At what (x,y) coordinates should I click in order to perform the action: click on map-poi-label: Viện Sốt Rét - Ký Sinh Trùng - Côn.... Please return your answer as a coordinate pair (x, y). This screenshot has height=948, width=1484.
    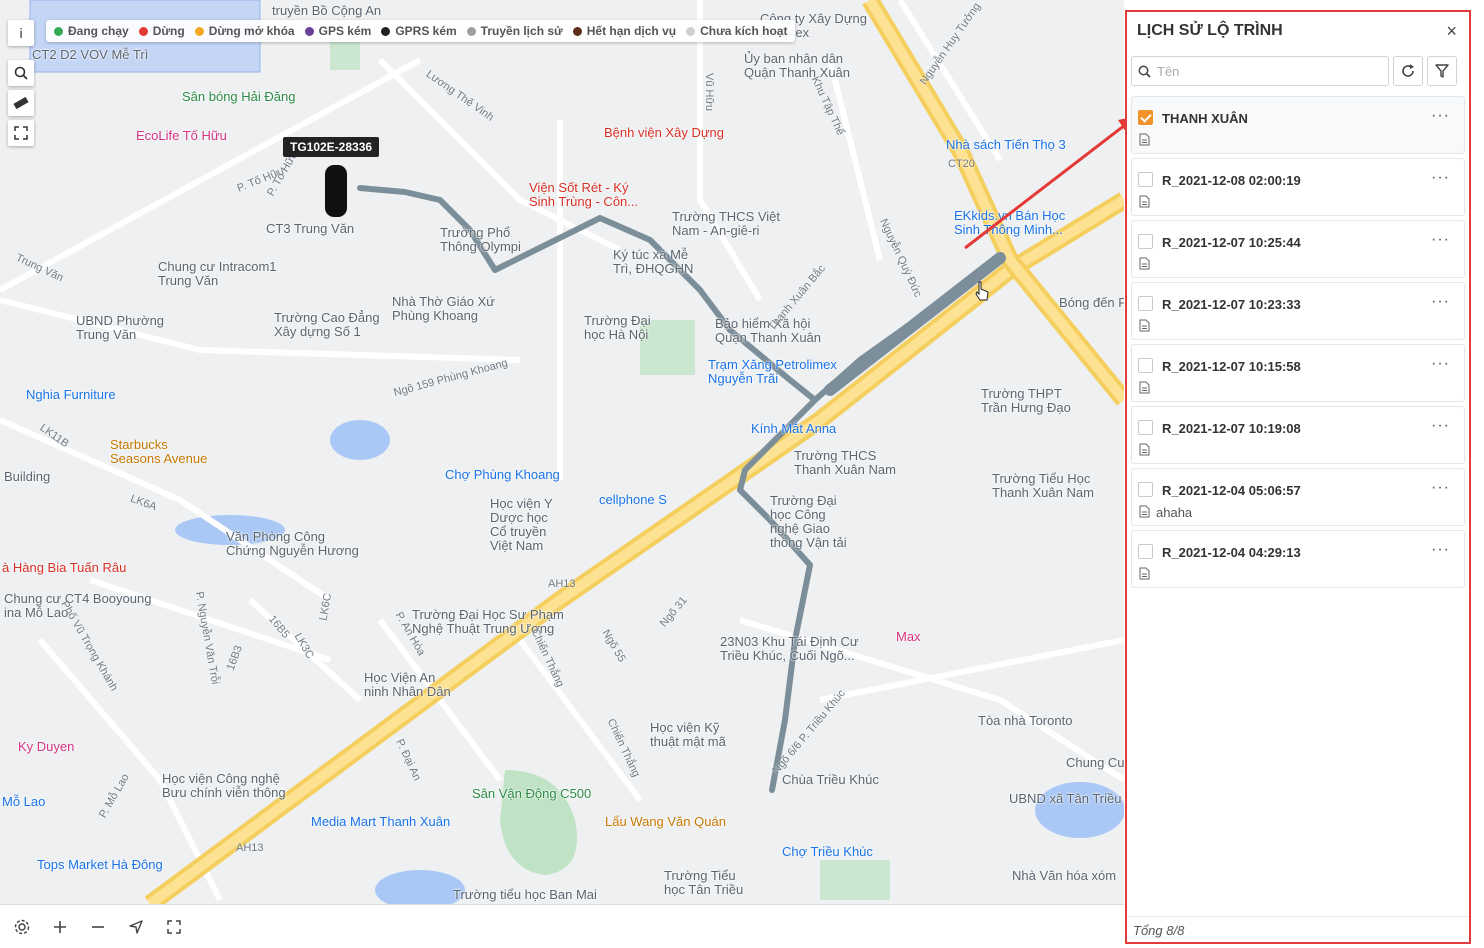
    Looking at the image, I should click on (583, 195).